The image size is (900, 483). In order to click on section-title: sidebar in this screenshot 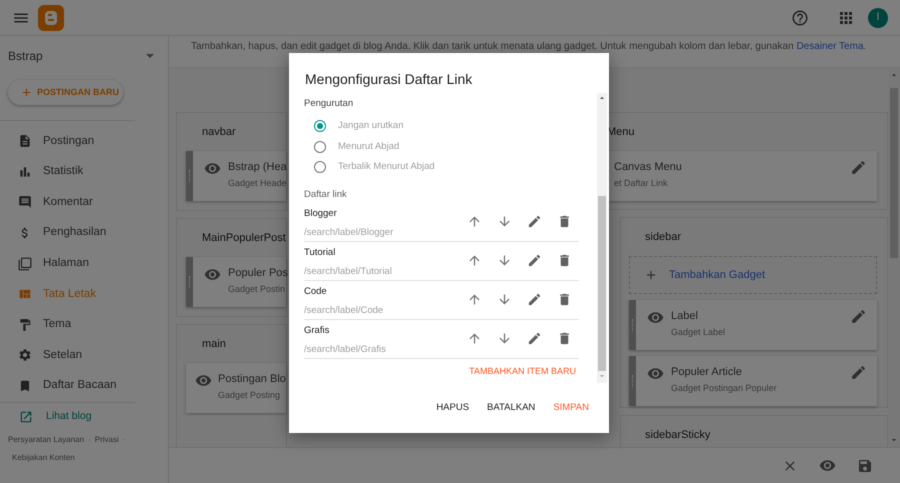, I will do `click(663, 237)`.